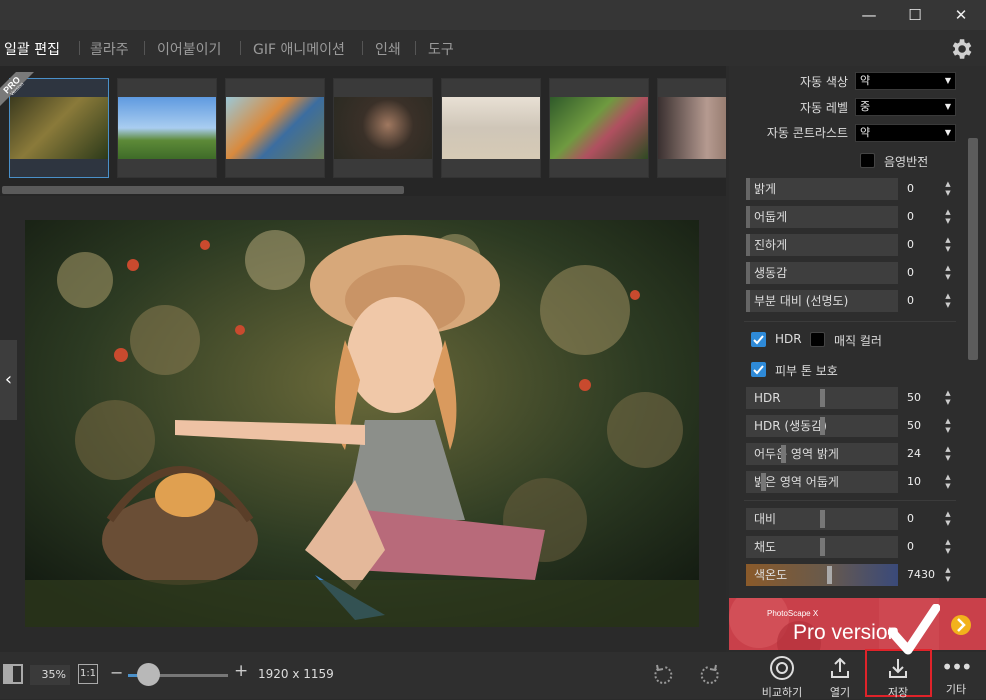  I want to click on contrast-value: 0 ▲ ▼, so click(929, 519).